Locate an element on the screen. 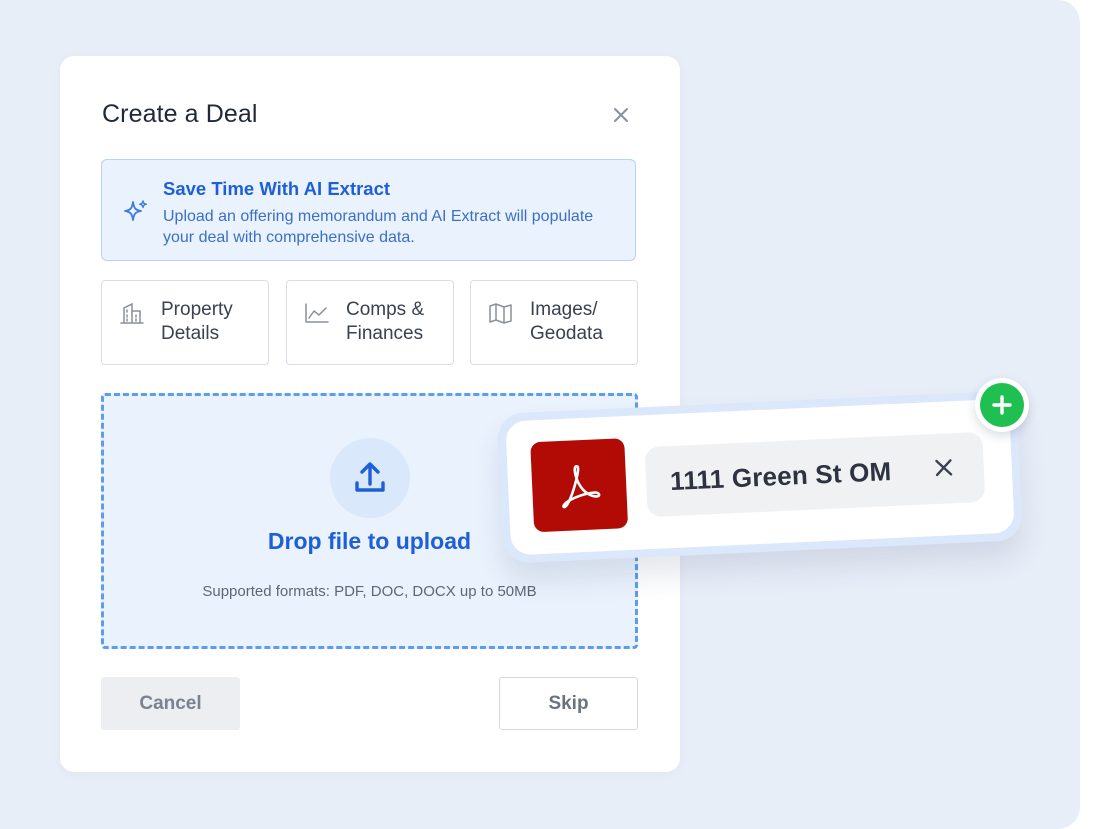 This screenshot has height=829, width=1095. modal-title: Create a Deal is located at coordinates (180, 114).